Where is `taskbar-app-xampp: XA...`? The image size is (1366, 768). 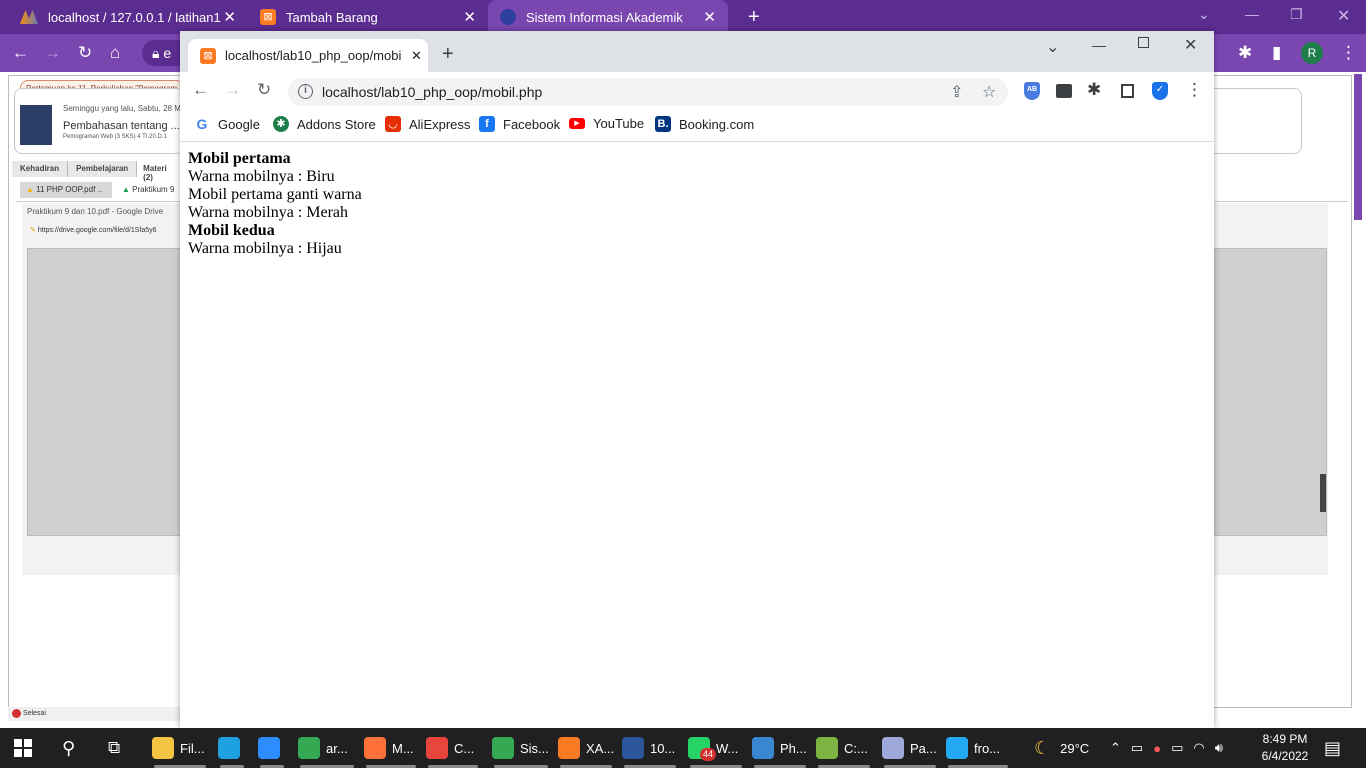
taskbar-app-xampp: XA... is located at coordinates (586, 748).